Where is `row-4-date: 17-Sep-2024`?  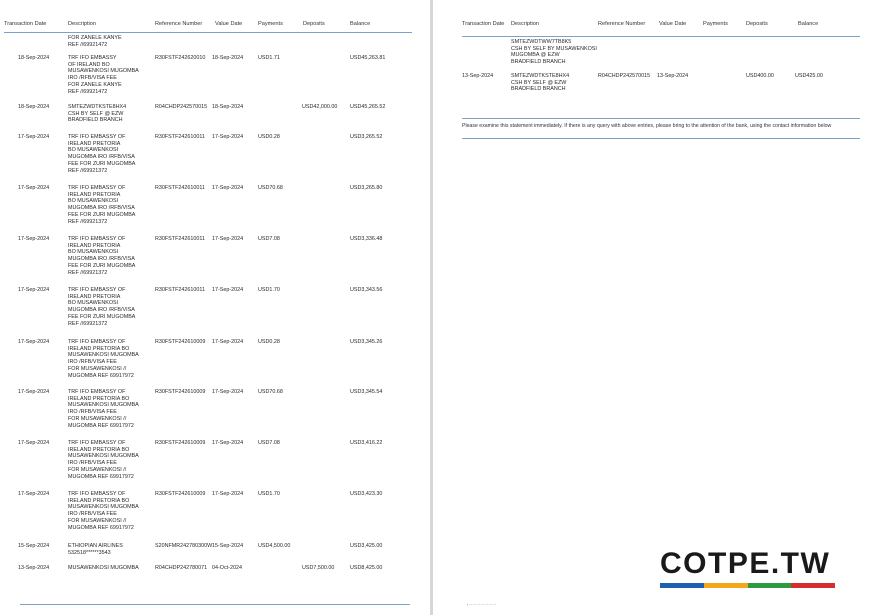
row-4-date: 17-Sep-2024 is located at coordinates (34, 188).